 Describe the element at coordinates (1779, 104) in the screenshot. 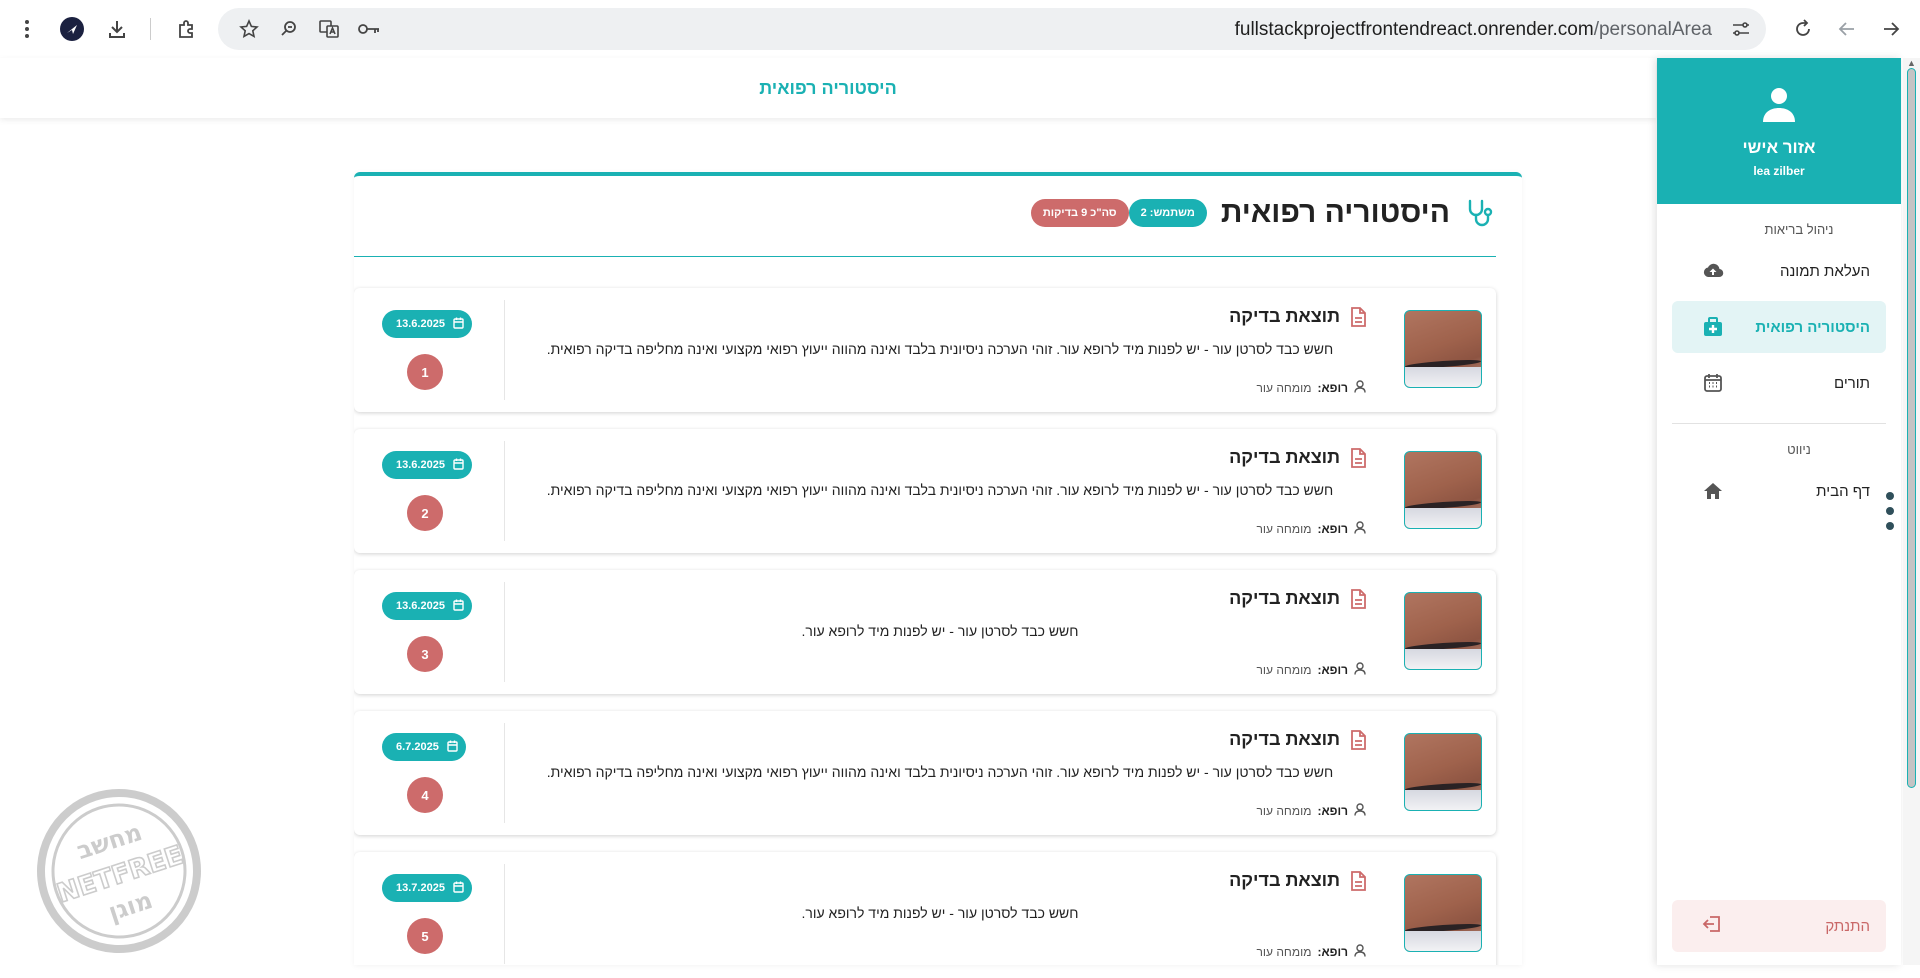

I see `user-avatar-icon` at that location.